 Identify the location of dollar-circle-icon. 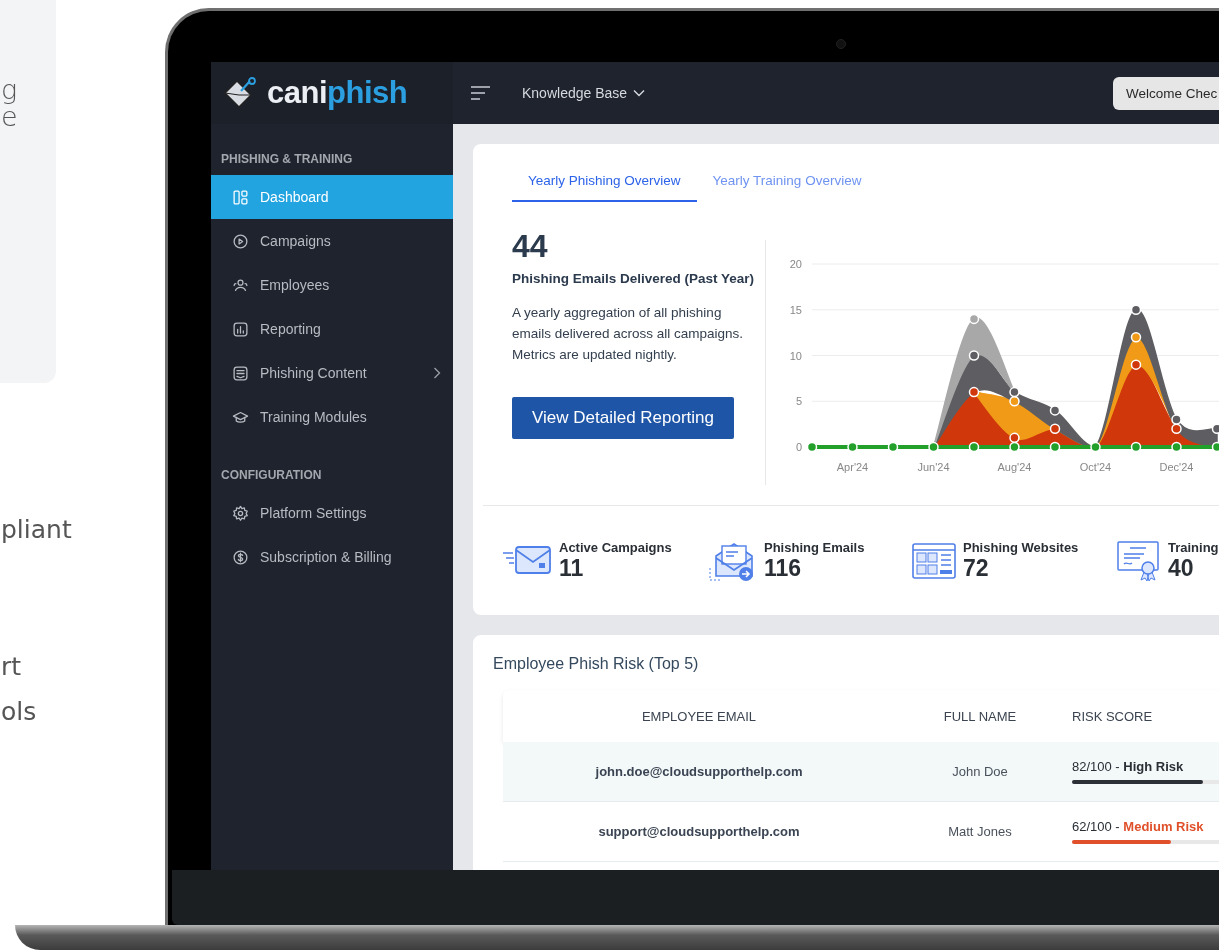
(240, 557).